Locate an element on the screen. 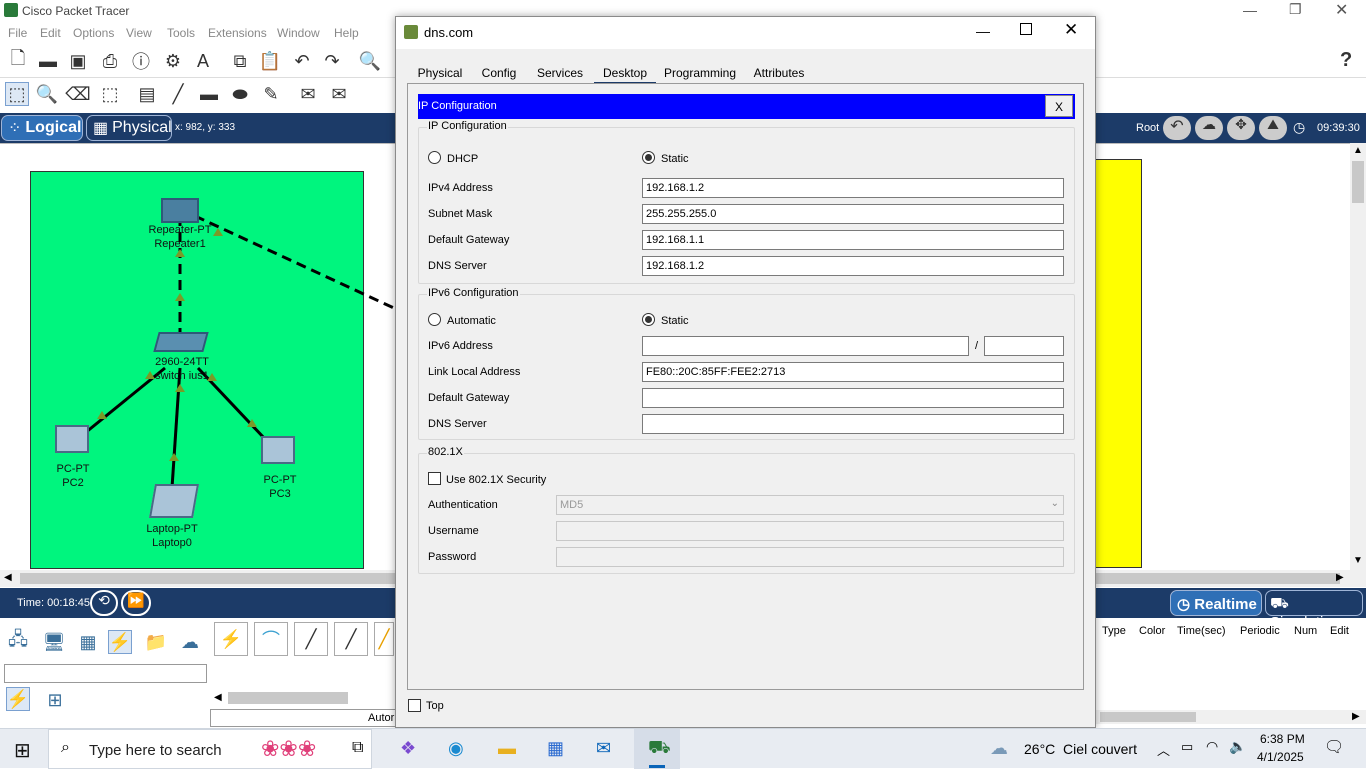 The width and height of the screenshot is (1366, 769). tab-programming: Programming is located at coordinates (700, 74).